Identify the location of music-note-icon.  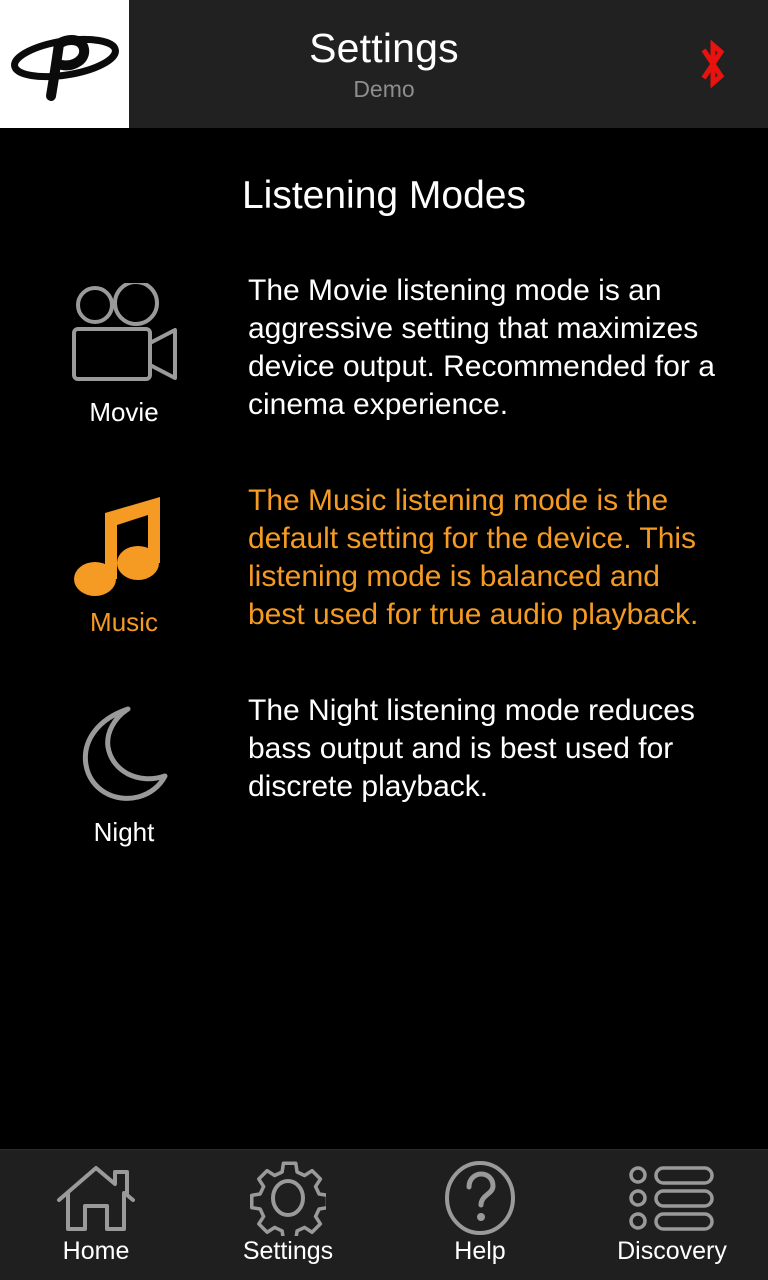
(124, 545).